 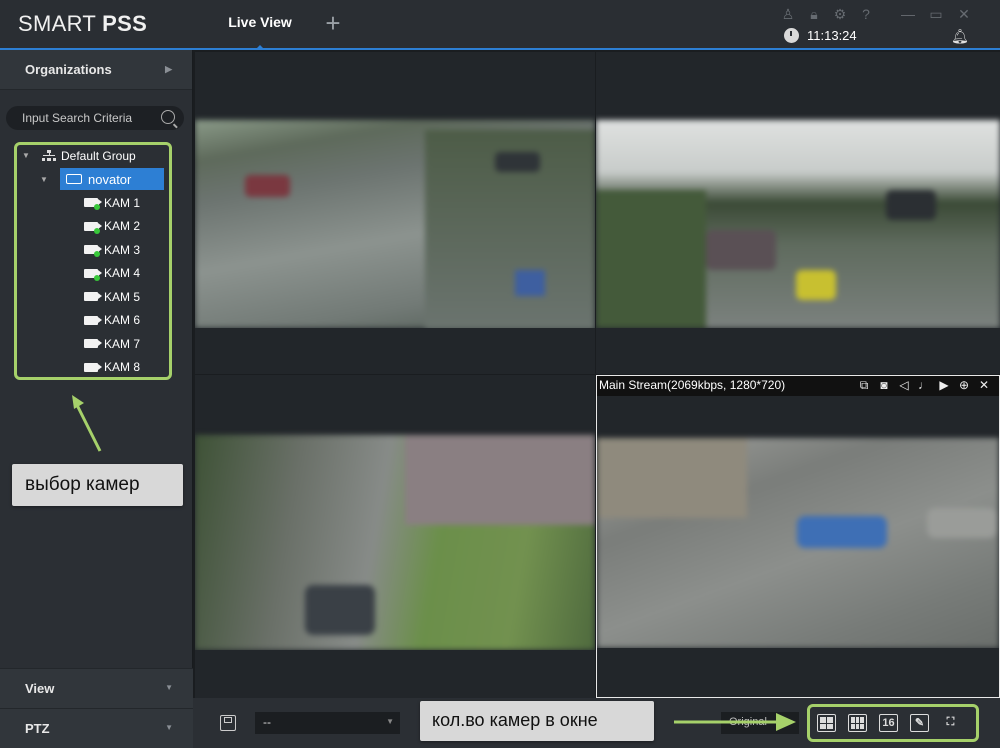 What do you see at coordinates (884, 386) in the screenshot?
I see `snapshot-icon: ◙` at bounding box center [884, 386].